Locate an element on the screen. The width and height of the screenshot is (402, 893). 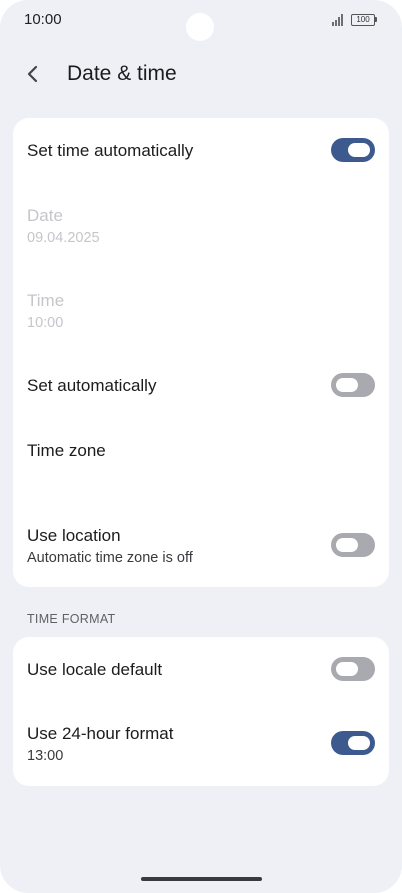
time-value: 10:00 is located at coordinates (45, 323).